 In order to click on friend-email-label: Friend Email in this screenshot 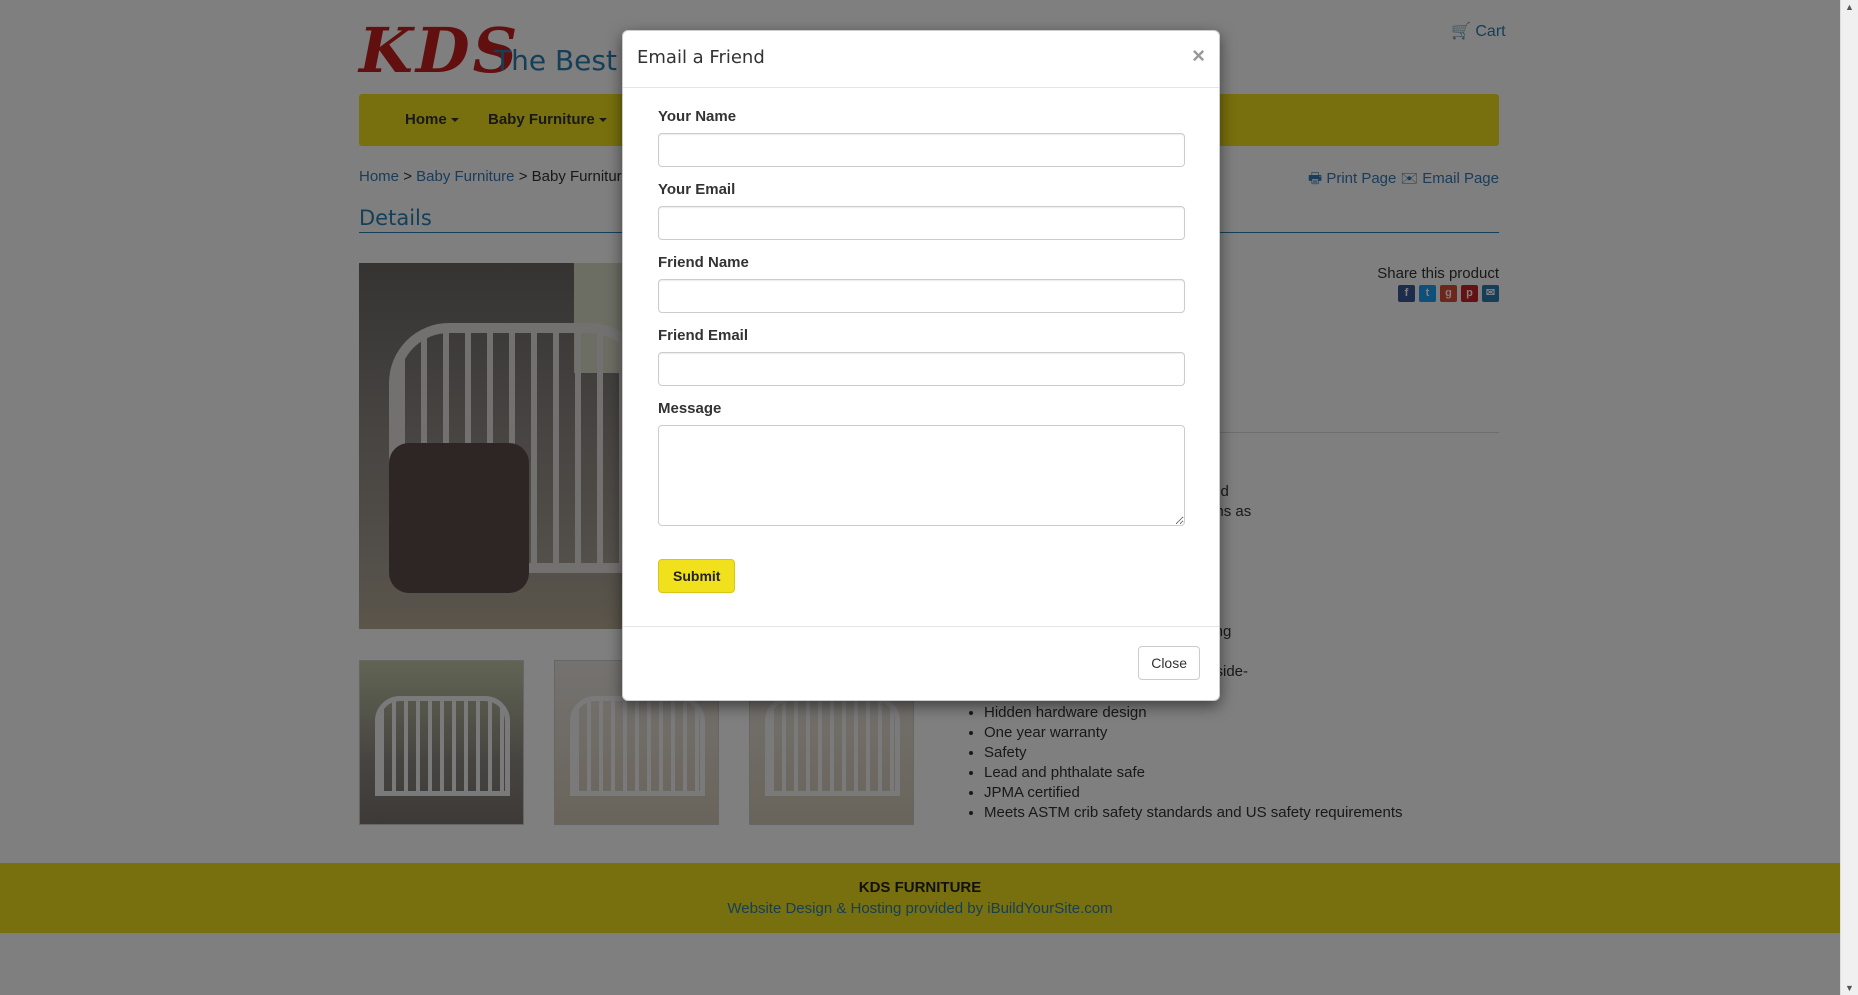, I will do `click(703, 335)`.